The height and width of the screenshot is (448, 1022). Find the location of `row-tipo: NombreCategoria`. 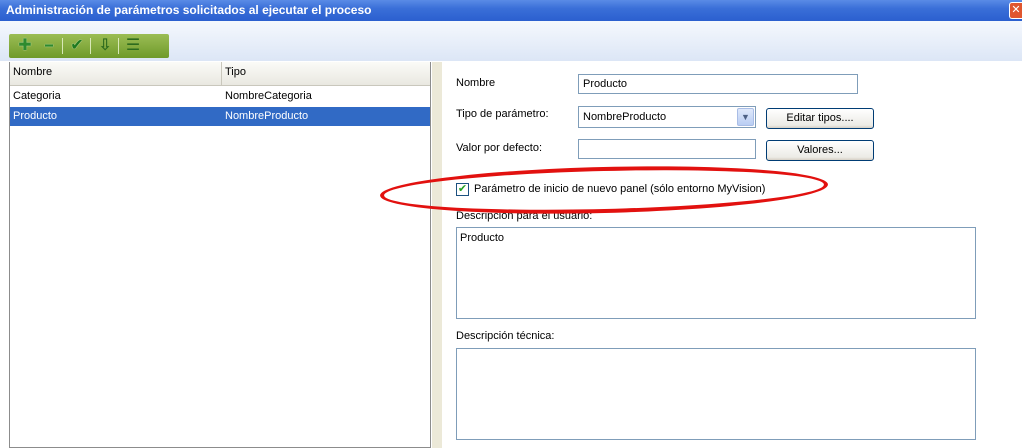

row-tipo: NombreCategoria is located at coordinates (268, 96).